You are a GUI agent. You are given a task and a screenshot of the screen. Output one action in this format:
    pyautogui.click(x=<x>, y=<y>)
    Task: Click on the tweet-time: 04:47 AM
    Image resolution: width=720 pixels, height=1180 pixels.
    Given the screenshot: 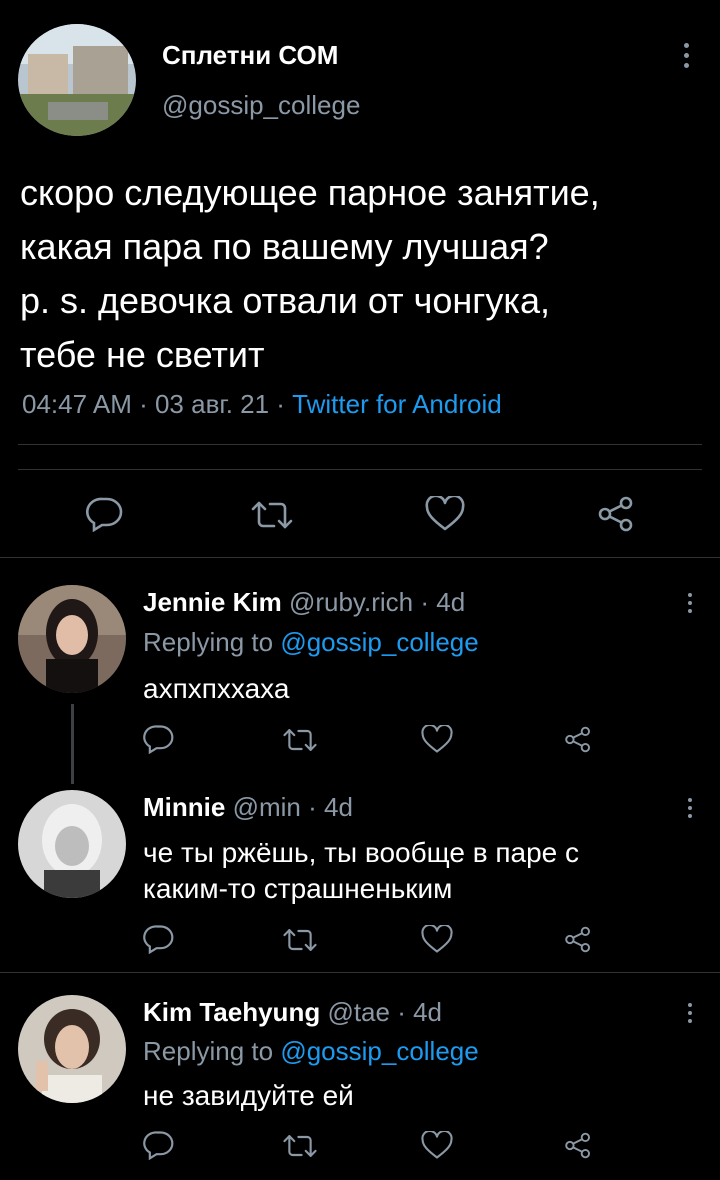 What is the action you would take?
    pyautogui.click(x=77, y=404)
    